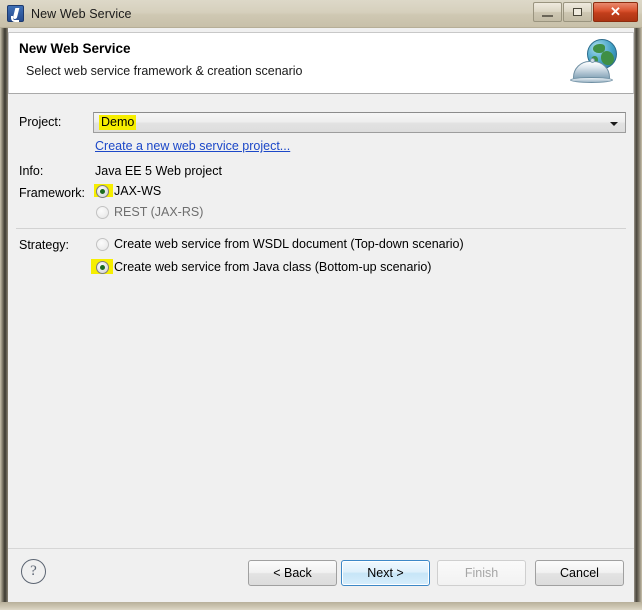 The height and width of the screenshot is (610, 642). Describe the element at coordinates (52, 193) in the screenshot. I see `framework-label: Framework:` at that location.